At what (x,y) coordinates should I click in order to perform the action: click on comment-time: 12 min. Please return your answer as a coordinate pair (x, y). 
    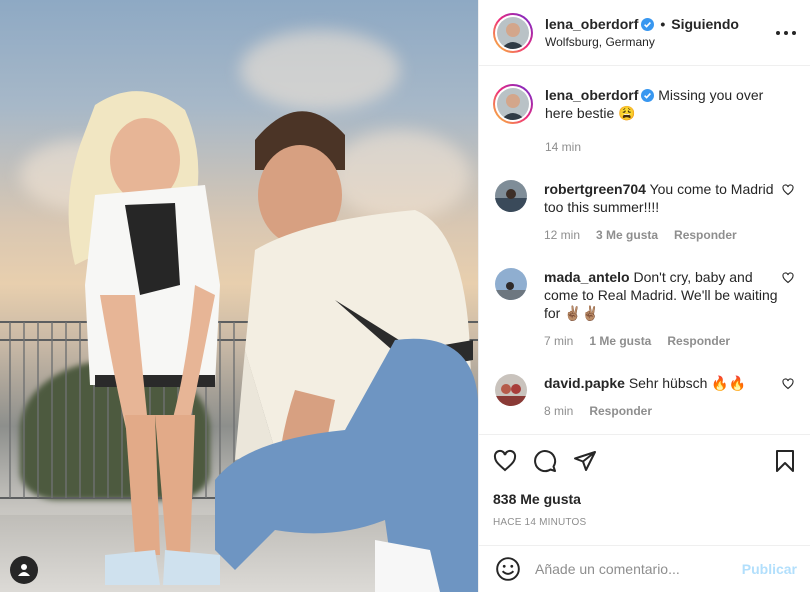
    Looking at the image, I should click on (562, 235).